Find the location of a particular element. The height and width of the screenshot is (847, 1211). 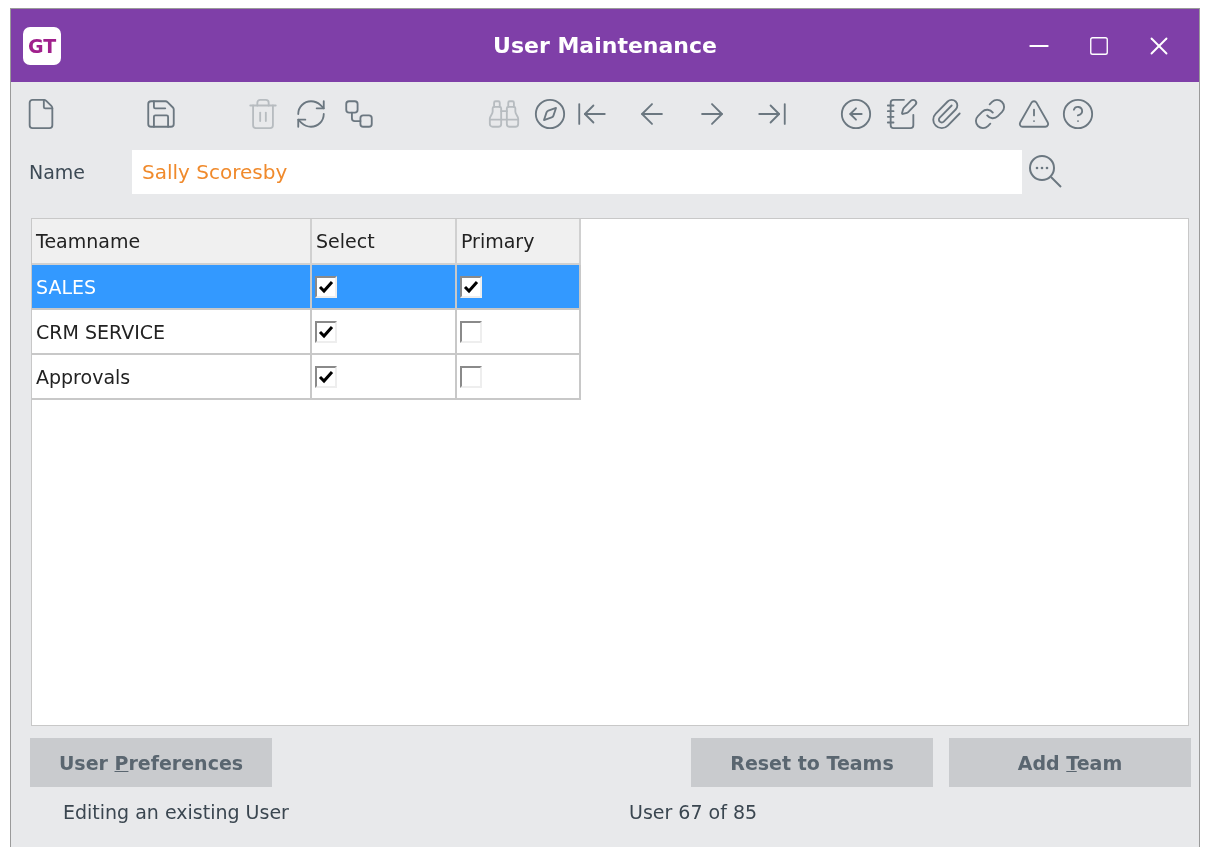

maximize-icon is located at coordinates (1099, 45).